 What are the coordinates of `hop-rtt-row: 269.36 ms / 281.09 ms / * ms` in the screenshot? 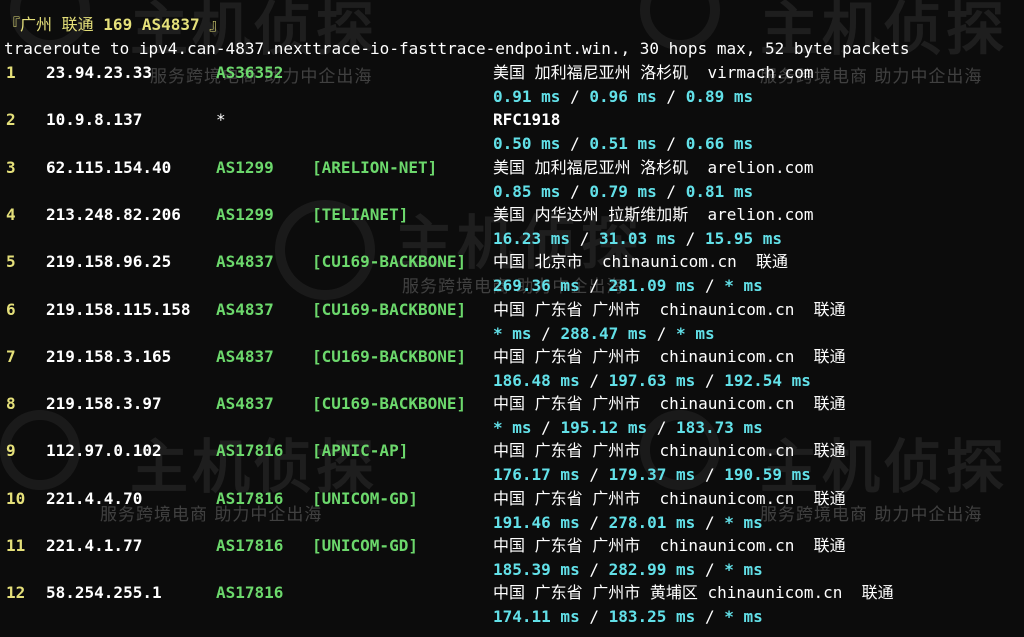 It's located at (512, 286).